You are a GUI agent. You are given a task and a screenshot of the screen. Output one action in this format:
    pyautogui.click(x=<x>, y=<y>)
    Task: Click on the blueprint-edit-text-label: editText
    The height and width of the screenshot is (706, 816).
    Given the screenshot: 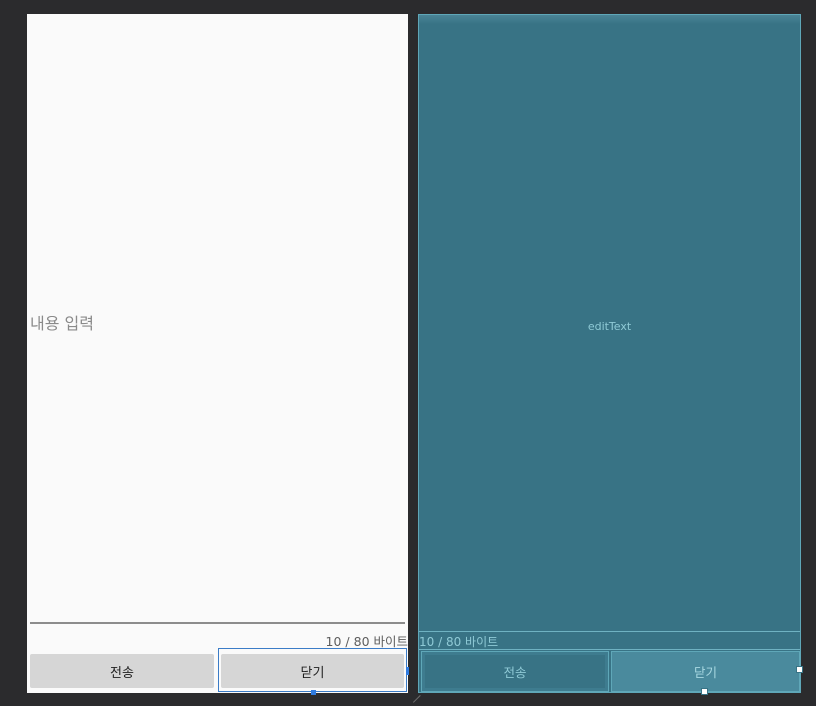 What is the action you would take?
    pyautogui.click(x=609, y=326)
    